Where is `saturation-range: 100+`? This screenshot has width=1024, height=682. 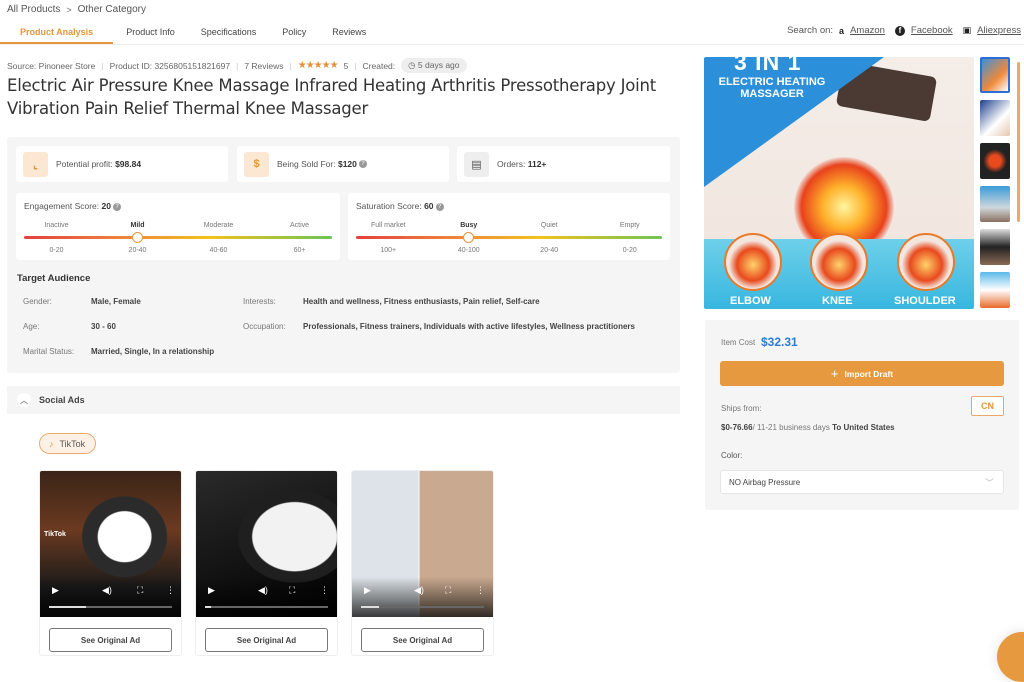 saturation-range: 100+ is located at coordinates (388, 250).